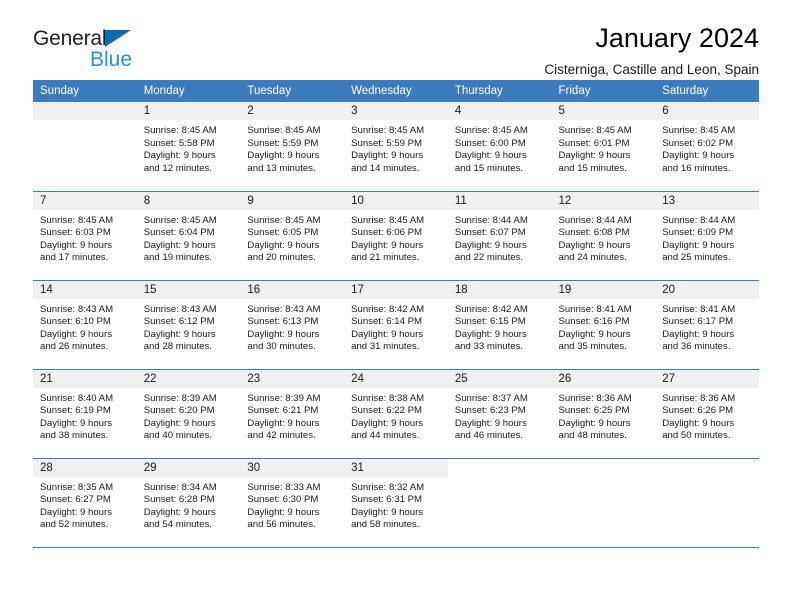  I want to click on day-number: 19, so click(603, 289).